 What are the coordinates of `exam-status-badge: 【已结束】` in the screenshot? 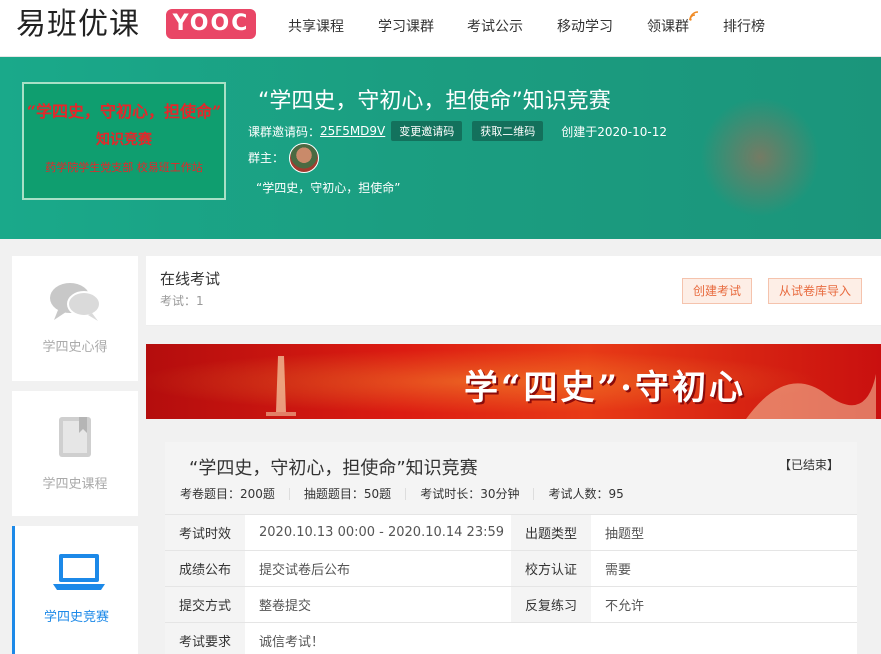 It's located at (808, 465).